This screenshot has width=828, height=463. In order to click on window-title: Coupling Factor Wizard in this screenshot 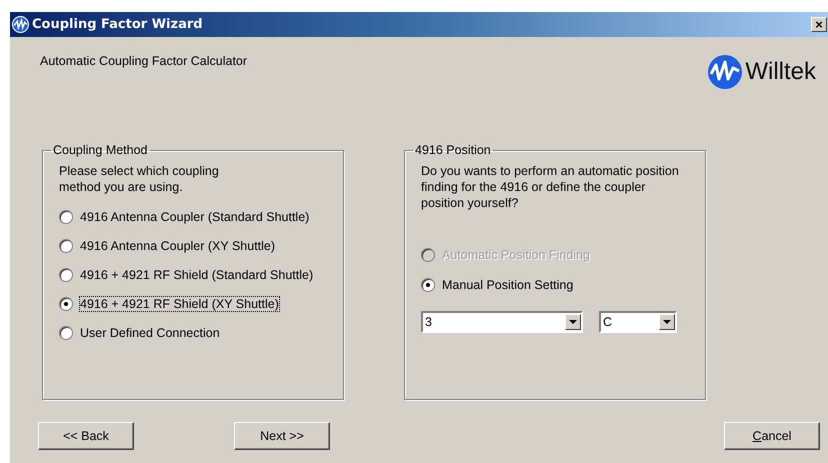, I will do `click(118, 24)`.